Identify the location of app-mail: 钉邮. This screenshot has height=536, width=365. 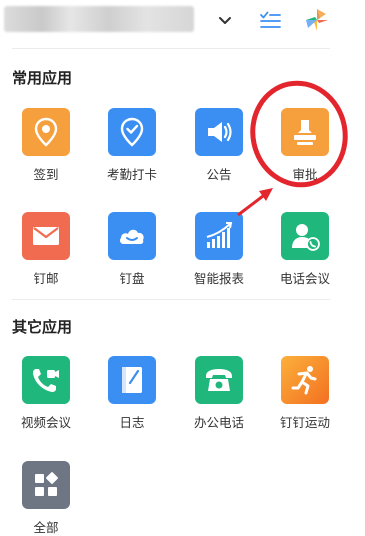
(46, 255).